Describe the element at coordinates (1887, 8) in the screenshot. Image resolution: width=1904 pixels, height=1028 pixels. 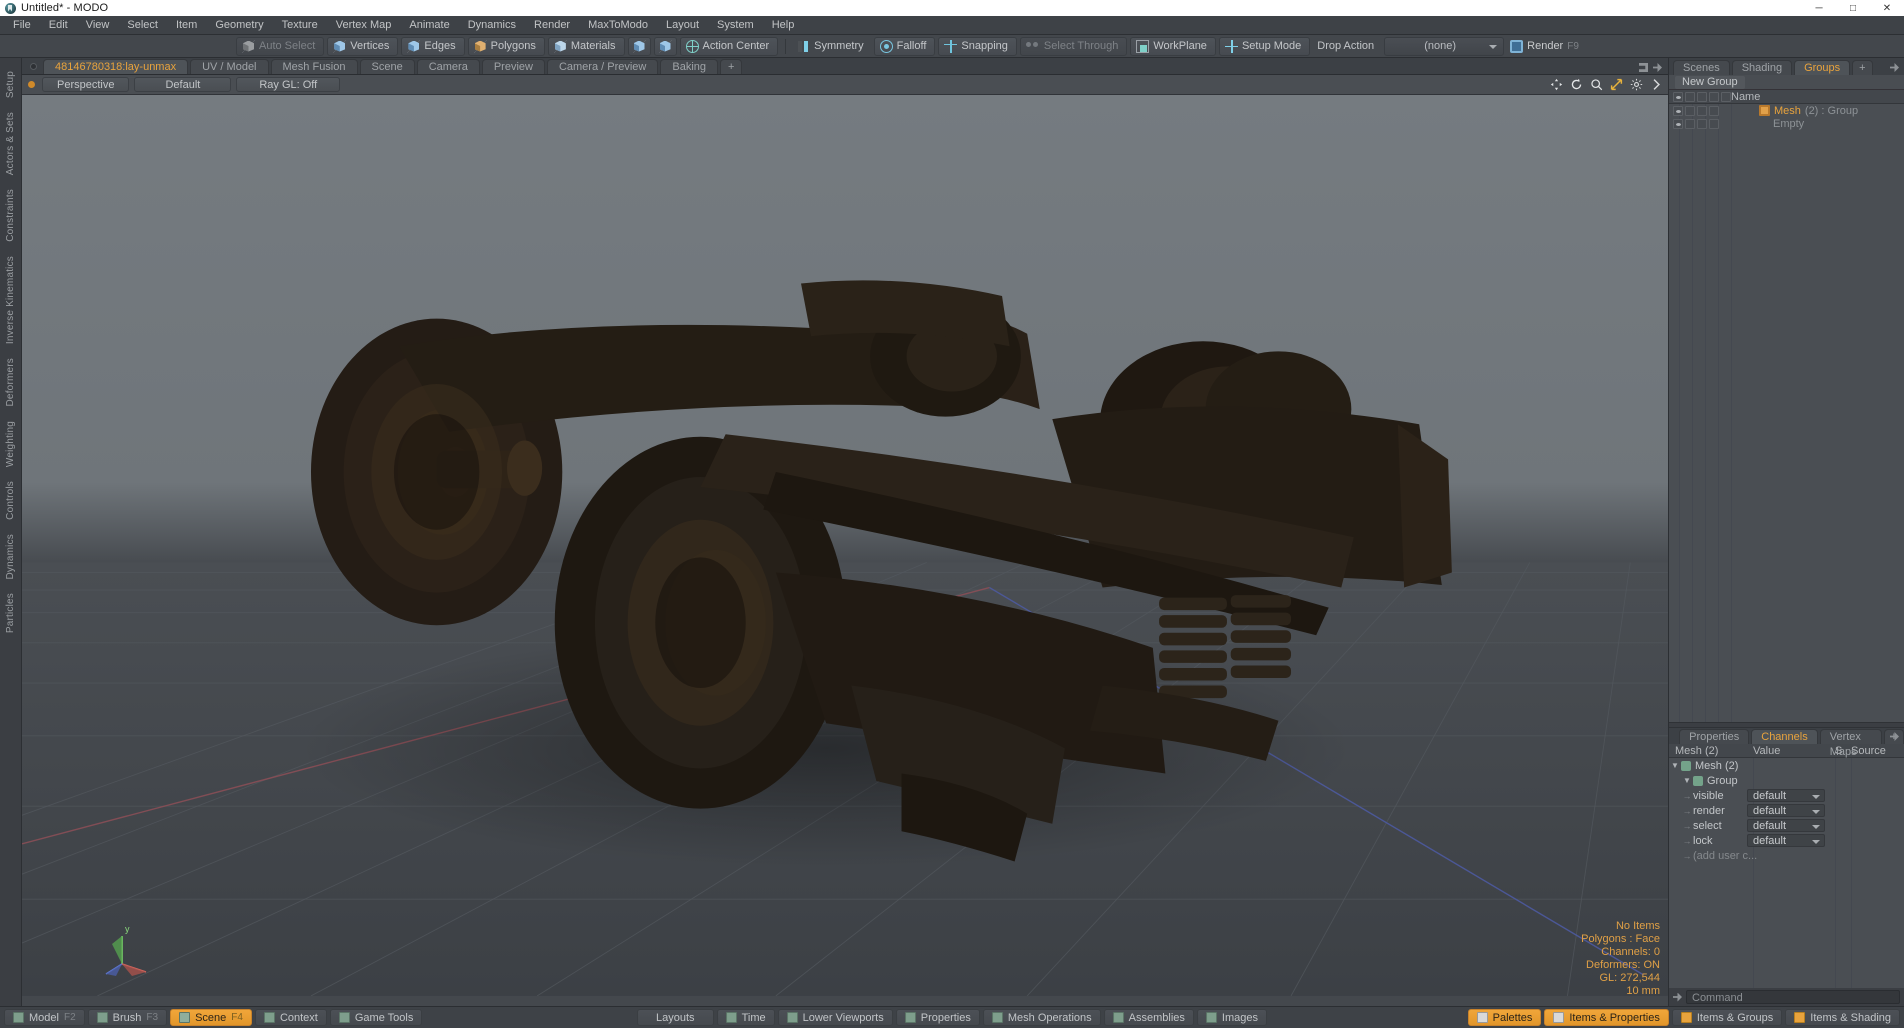
I see `close-button: ✕` at that location.